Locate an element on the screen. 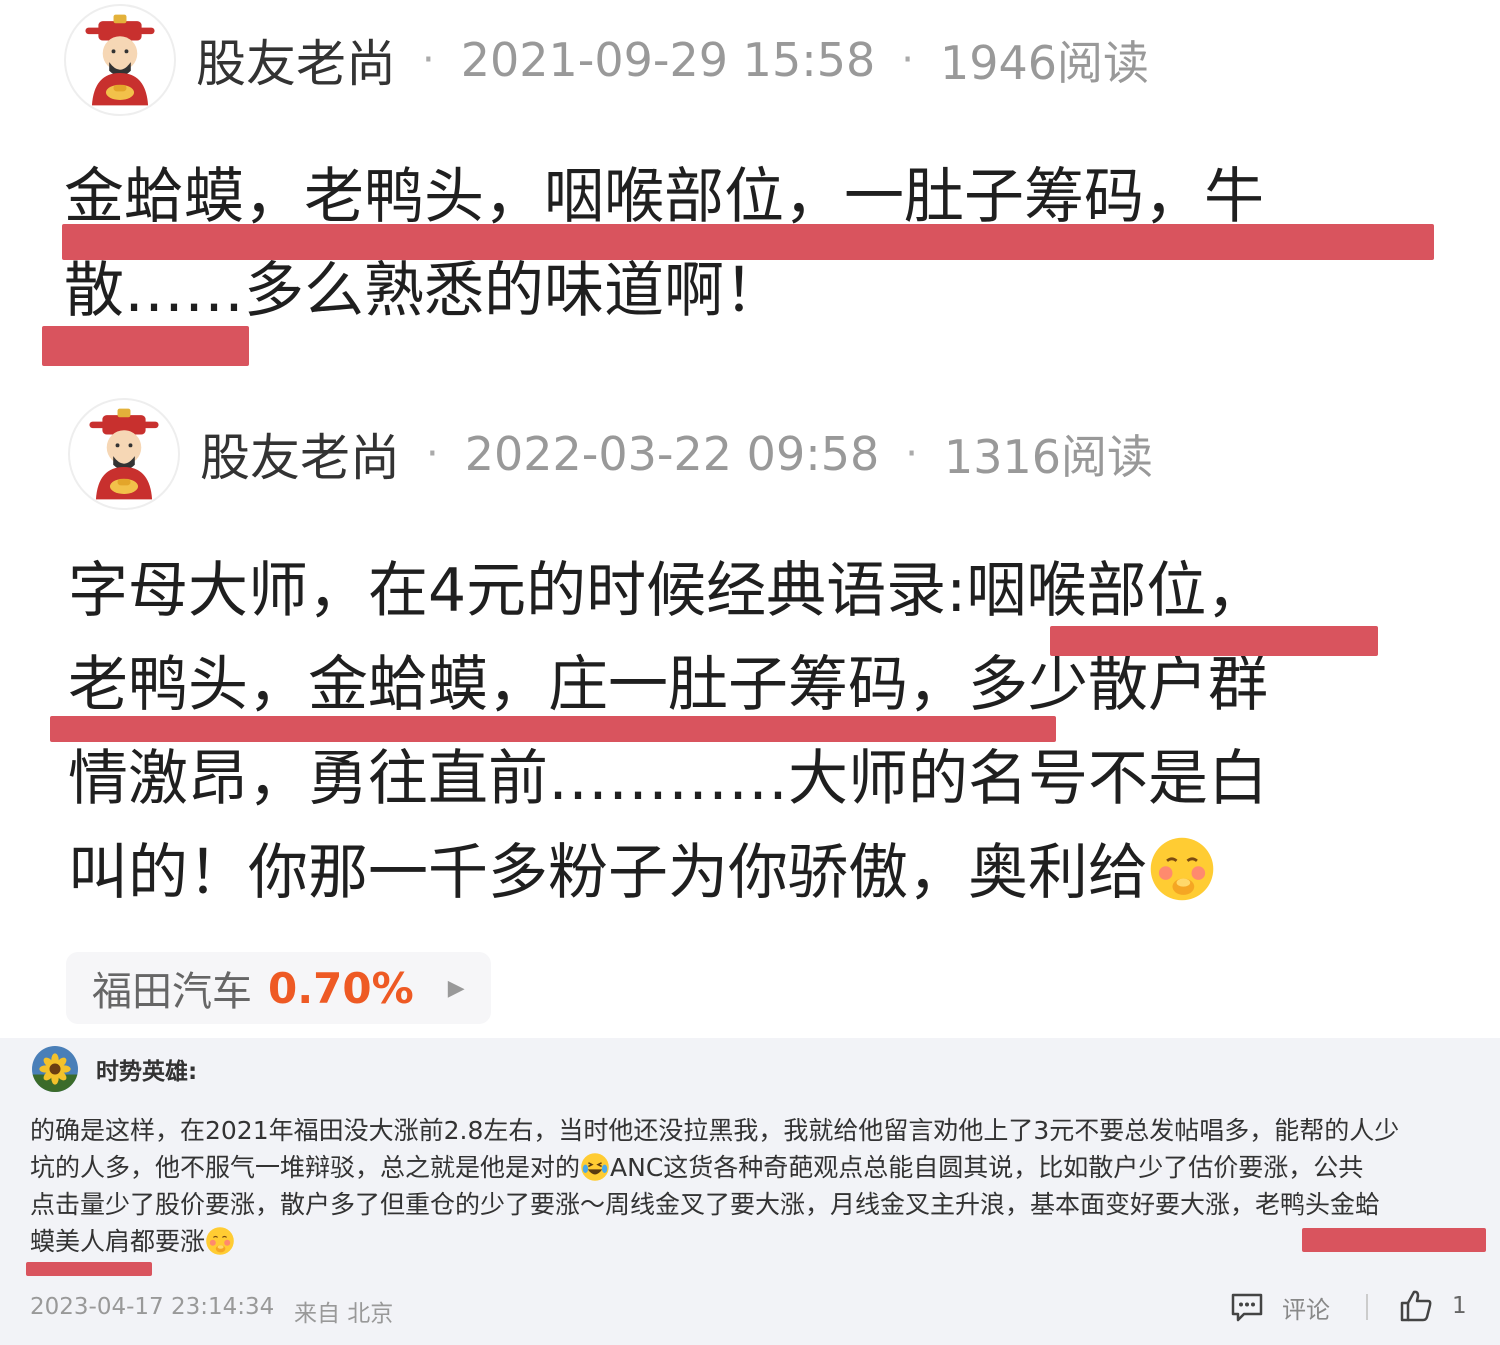 This screenshot has width=1500, height=1345. like-count: 1 is located at coordinates (1459, 1306).